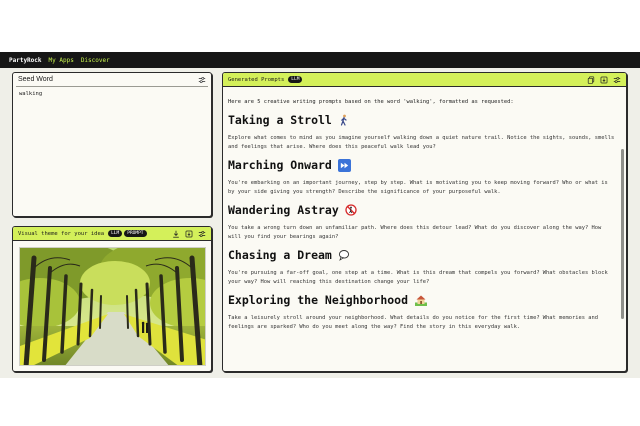 The height and width of the screenshot is (426, 640). Describe the element at coordinates (175, 233) in the screenshot. I see `download-icon` at that location.